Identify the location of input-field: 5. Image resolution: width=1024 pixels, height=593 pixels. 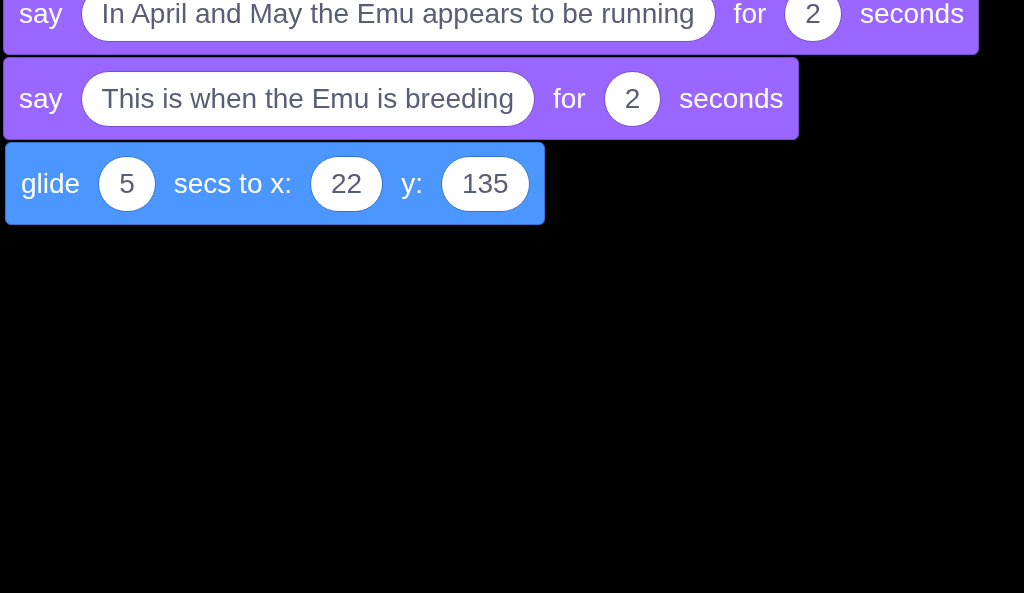
(127, 183).